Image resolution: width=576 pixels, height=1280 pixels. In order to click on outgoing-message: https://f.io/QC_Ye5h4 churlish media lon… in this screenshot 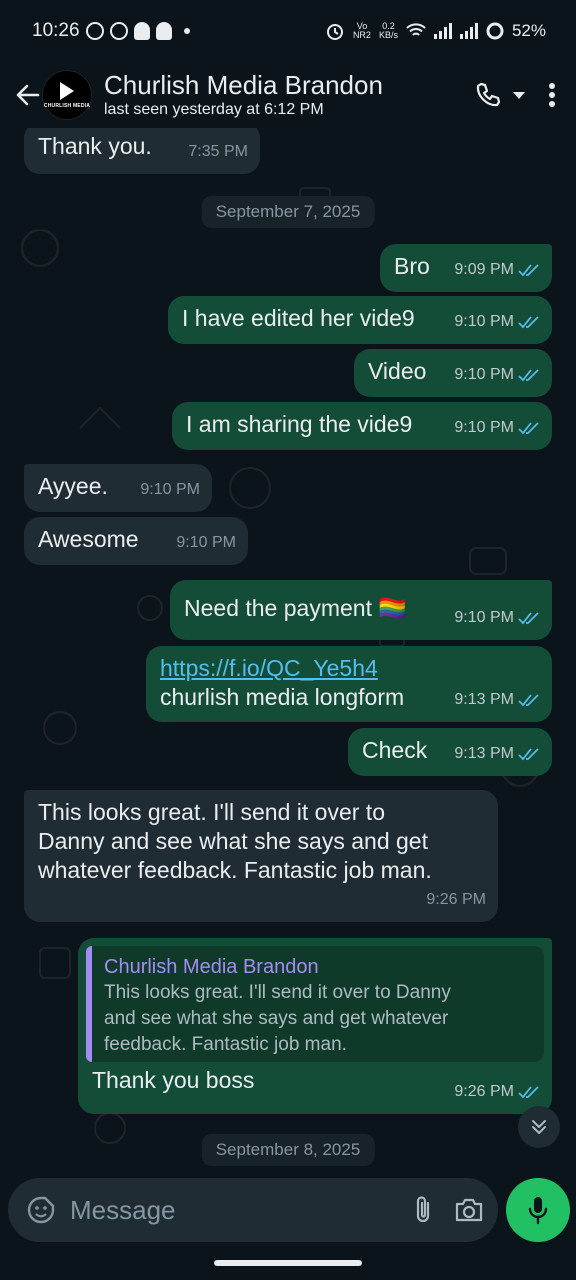, I will do `click(349, 684)`.